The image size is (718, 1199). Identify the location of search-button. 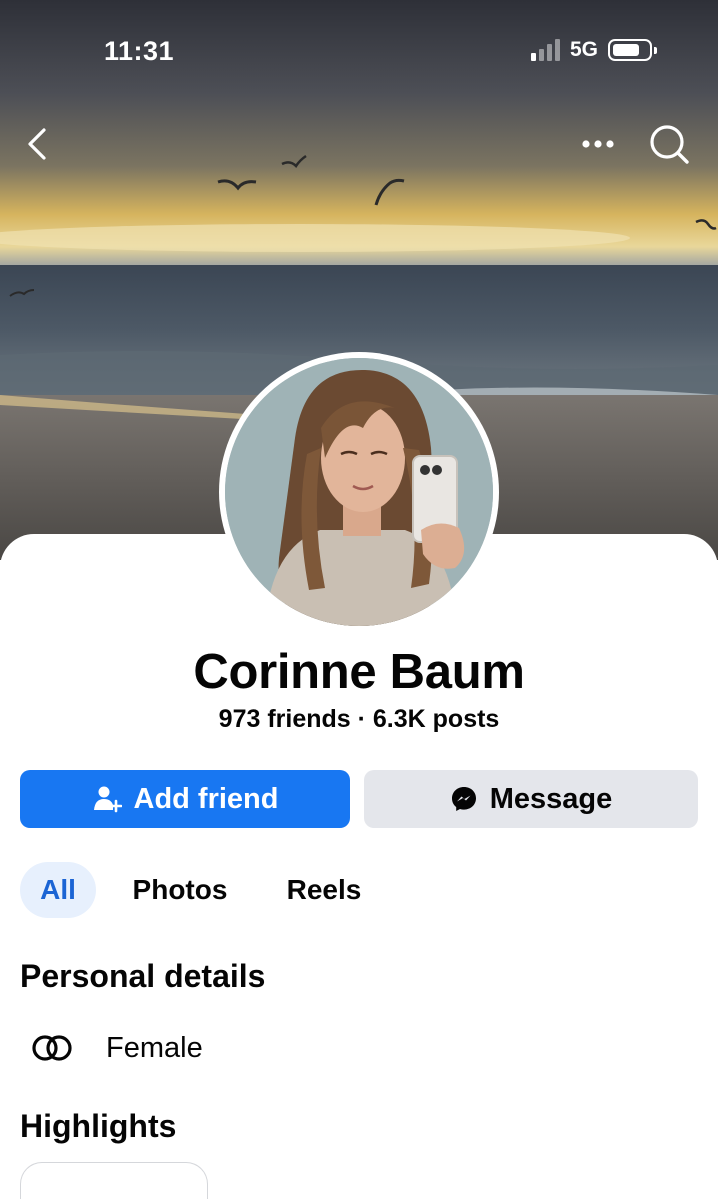
(669, 144).